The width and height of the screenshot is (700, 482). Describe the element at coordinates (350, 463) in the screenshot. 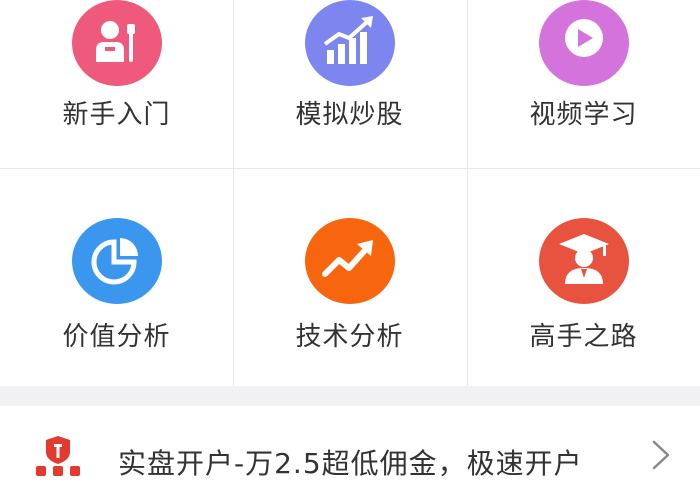

I see `banner-text: 实盘开户-万2.5超低佣金，极速开户` at that location.